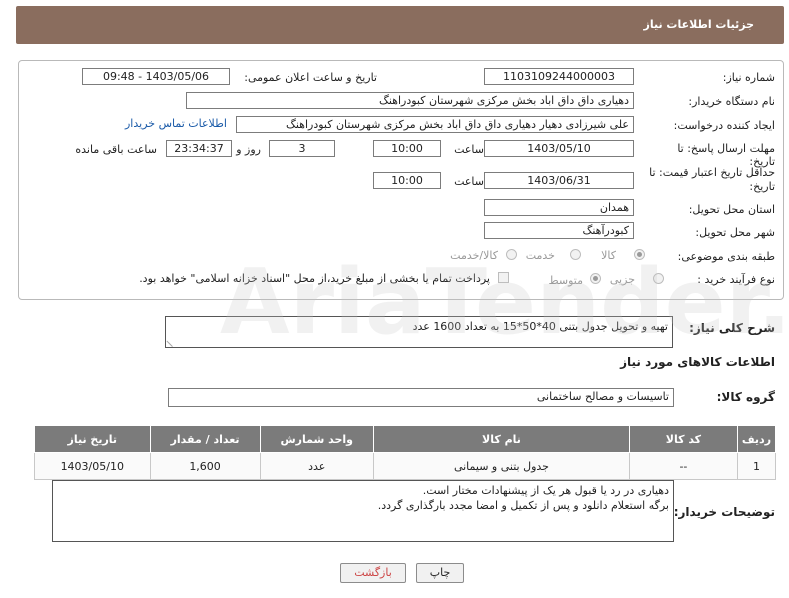  What do you see at coordinates (503, 277) in the screenshot?
I see `treasury-payment-checkbox` at bounding box center [503, 277].